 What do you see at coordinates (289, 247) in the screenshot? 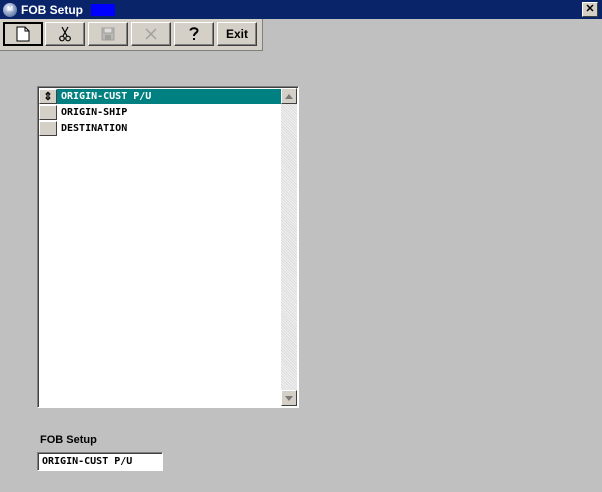
I see `vertical-scrollbar` at bounding box center [289, 247].